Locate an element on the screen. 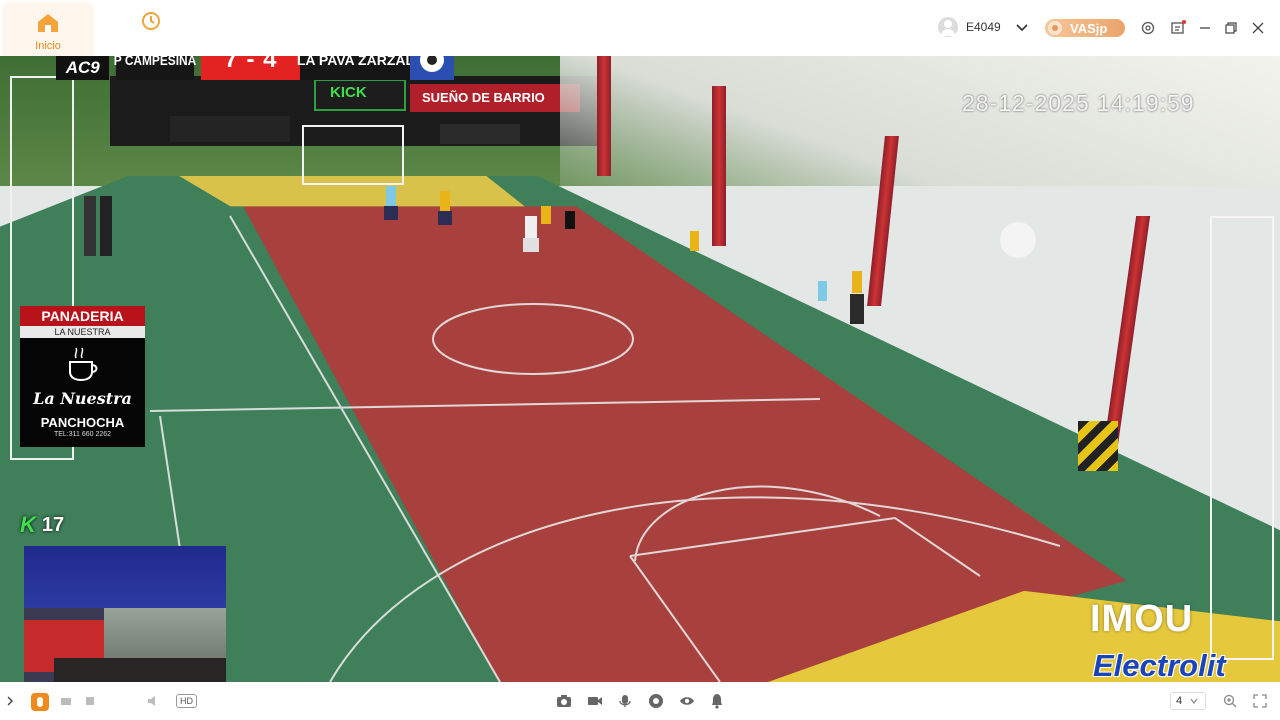 Image resolution: width=1280 pixels, height=720 pixels. coffee-cup-icon is located at coordinates (83, 367).